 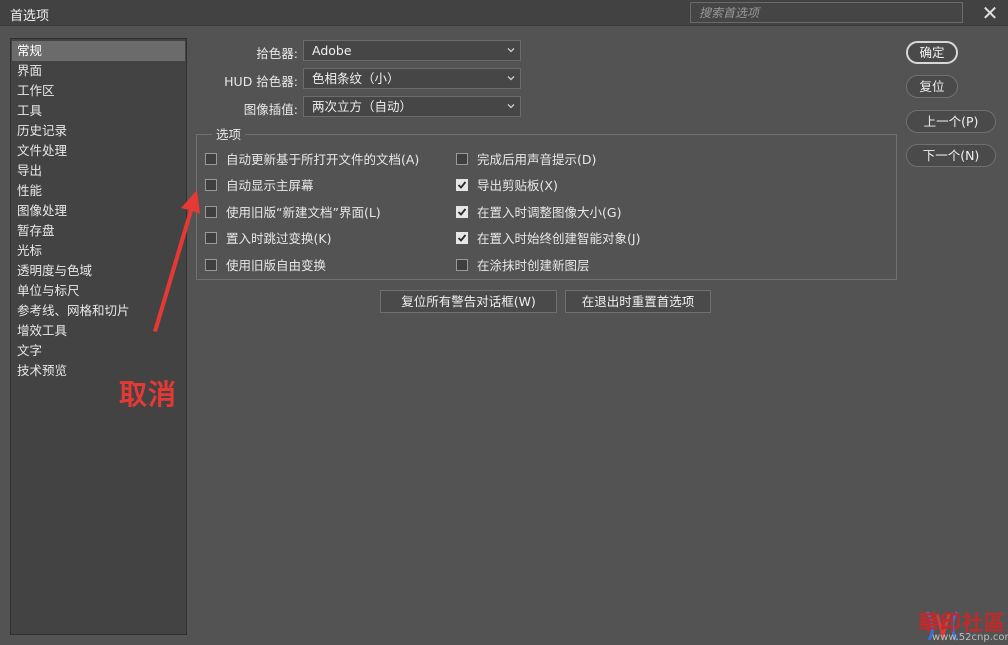 What do you see at coordinates (98, 71) in the screenshot?
I see `sidebar-item: 界面` at bounding box center [98, 71].